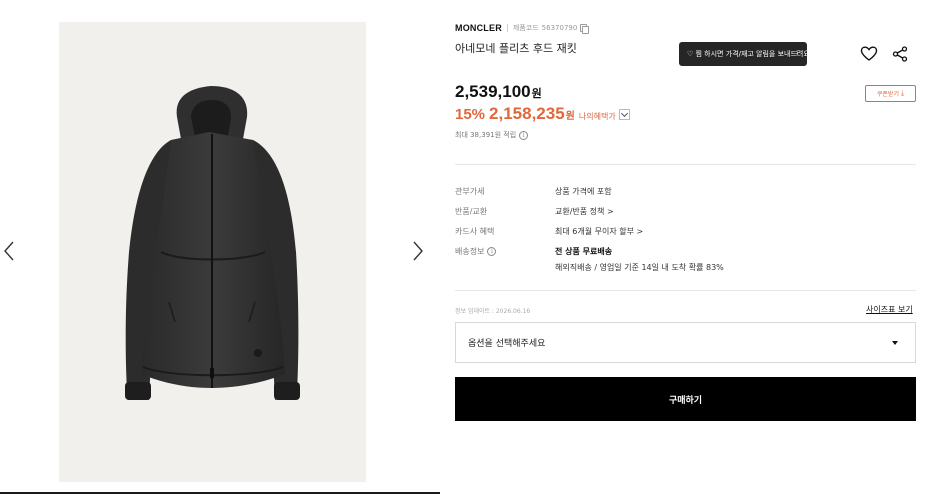 This screenshot has height=494, width=938. Describe the element at coordinates (516, 48) in the screenshot. I see `product-title: 아네모네 플리츠 후드 재킷` at that location.